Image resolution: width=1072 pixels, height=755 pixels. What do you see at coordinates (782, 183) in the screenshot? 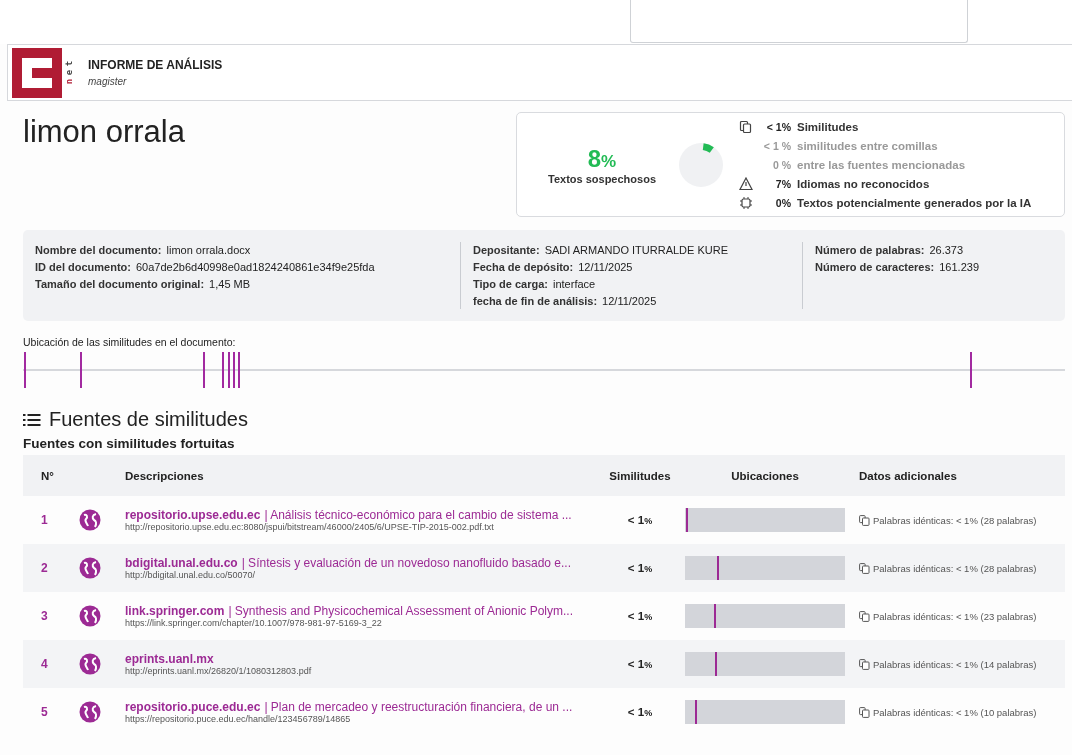
I see `stat-value: 7%` at bounding box center [782, 183].